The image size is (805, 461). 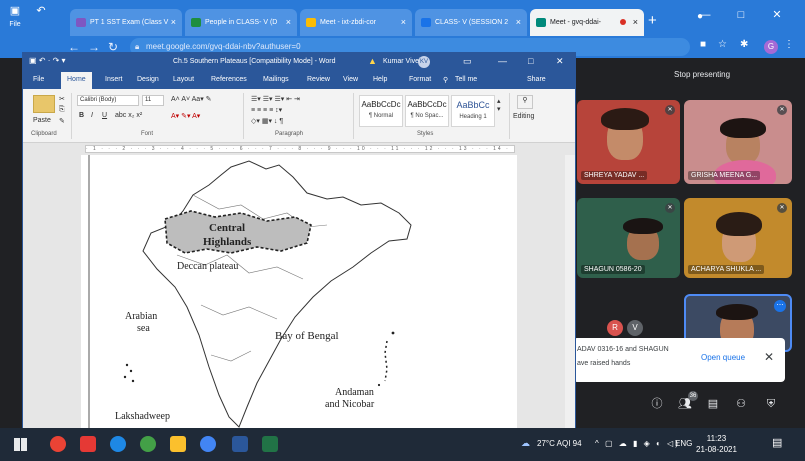 I want to click on cut-icon: ✂, so click(x=62, y=99).